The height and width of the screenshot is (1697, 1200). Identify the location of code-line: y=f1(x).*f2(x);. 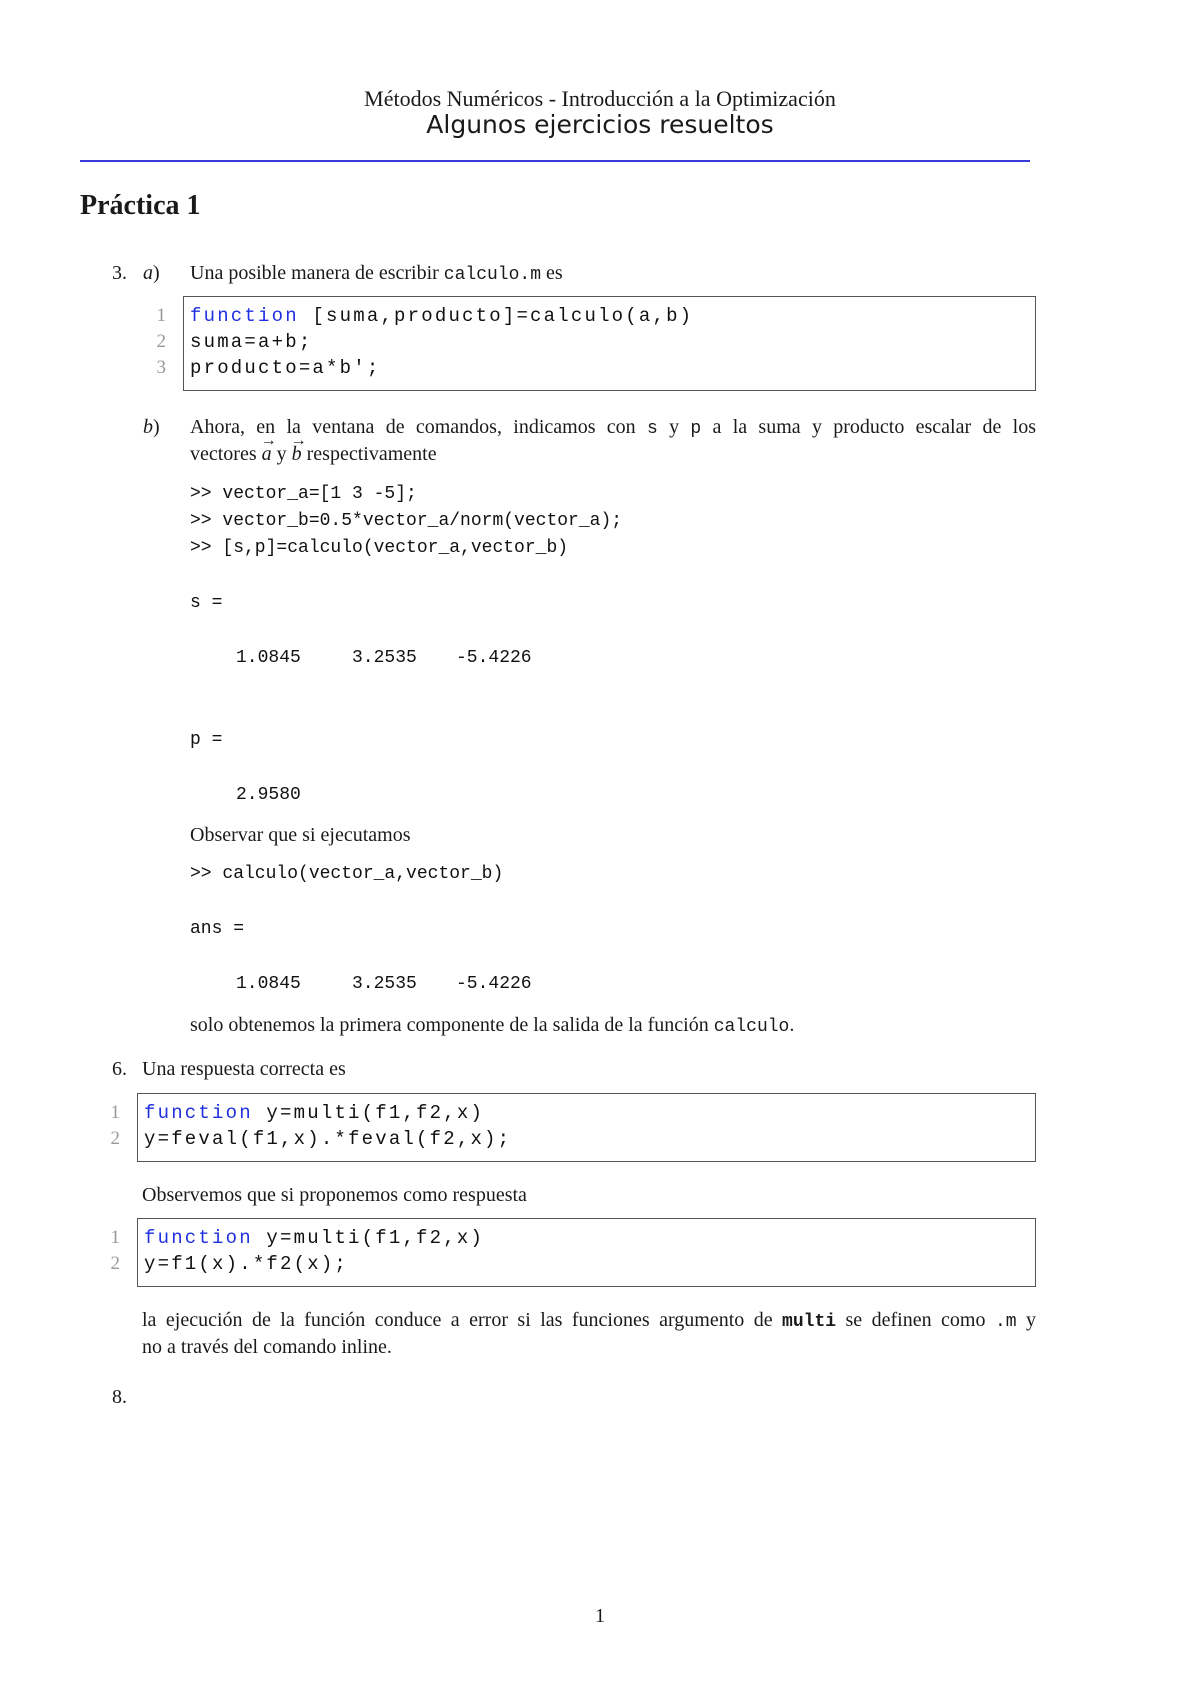
(586, 1264).